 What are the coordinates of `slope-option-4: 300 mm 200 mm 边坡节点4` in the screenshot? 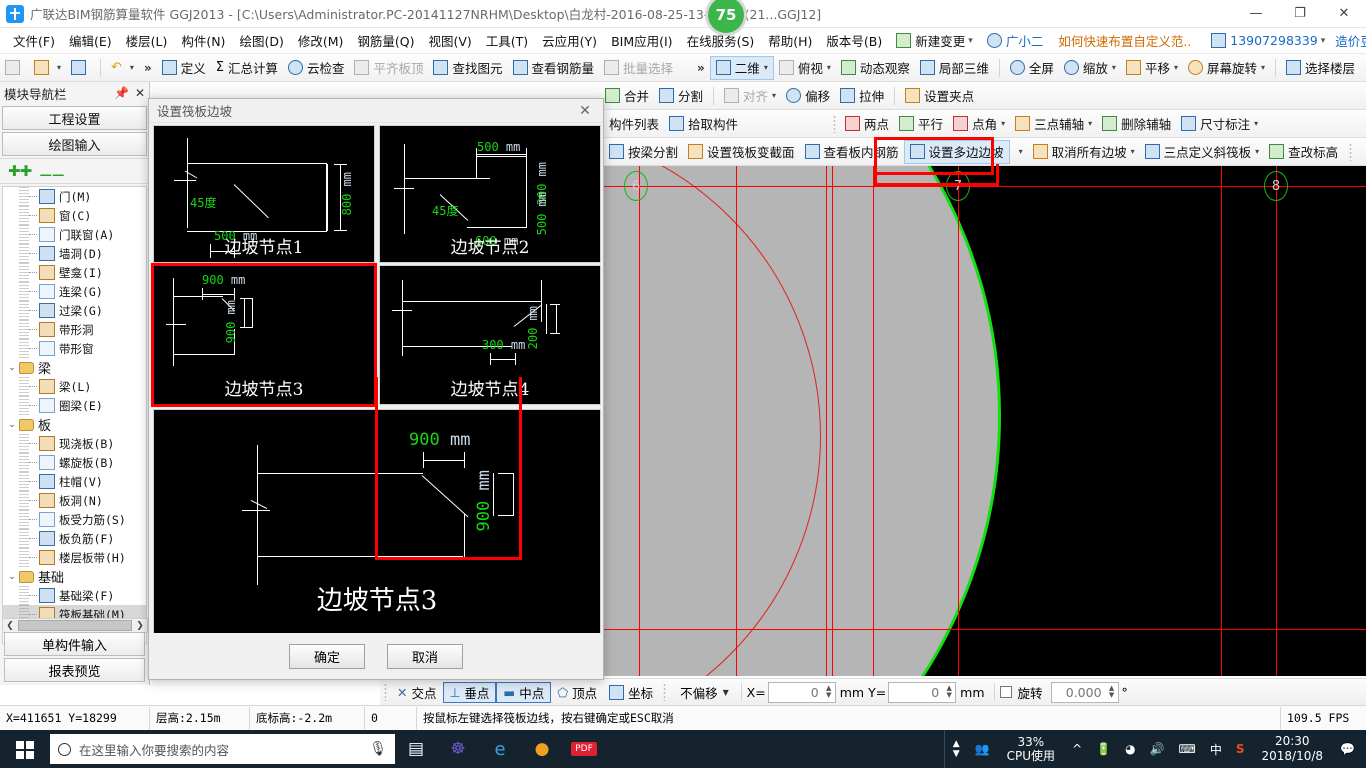 It's located at (490, 335).